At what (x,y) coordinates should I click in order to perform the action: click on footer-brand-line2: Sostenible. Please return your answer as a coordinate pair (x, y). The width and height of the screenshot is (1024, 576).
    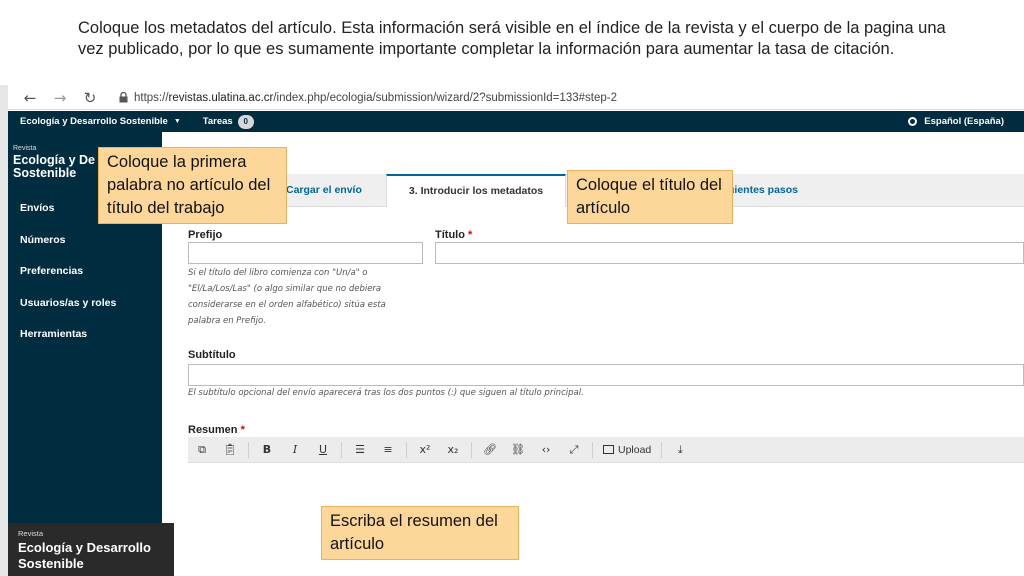
    Looking at the image, I should click on (51, 563).